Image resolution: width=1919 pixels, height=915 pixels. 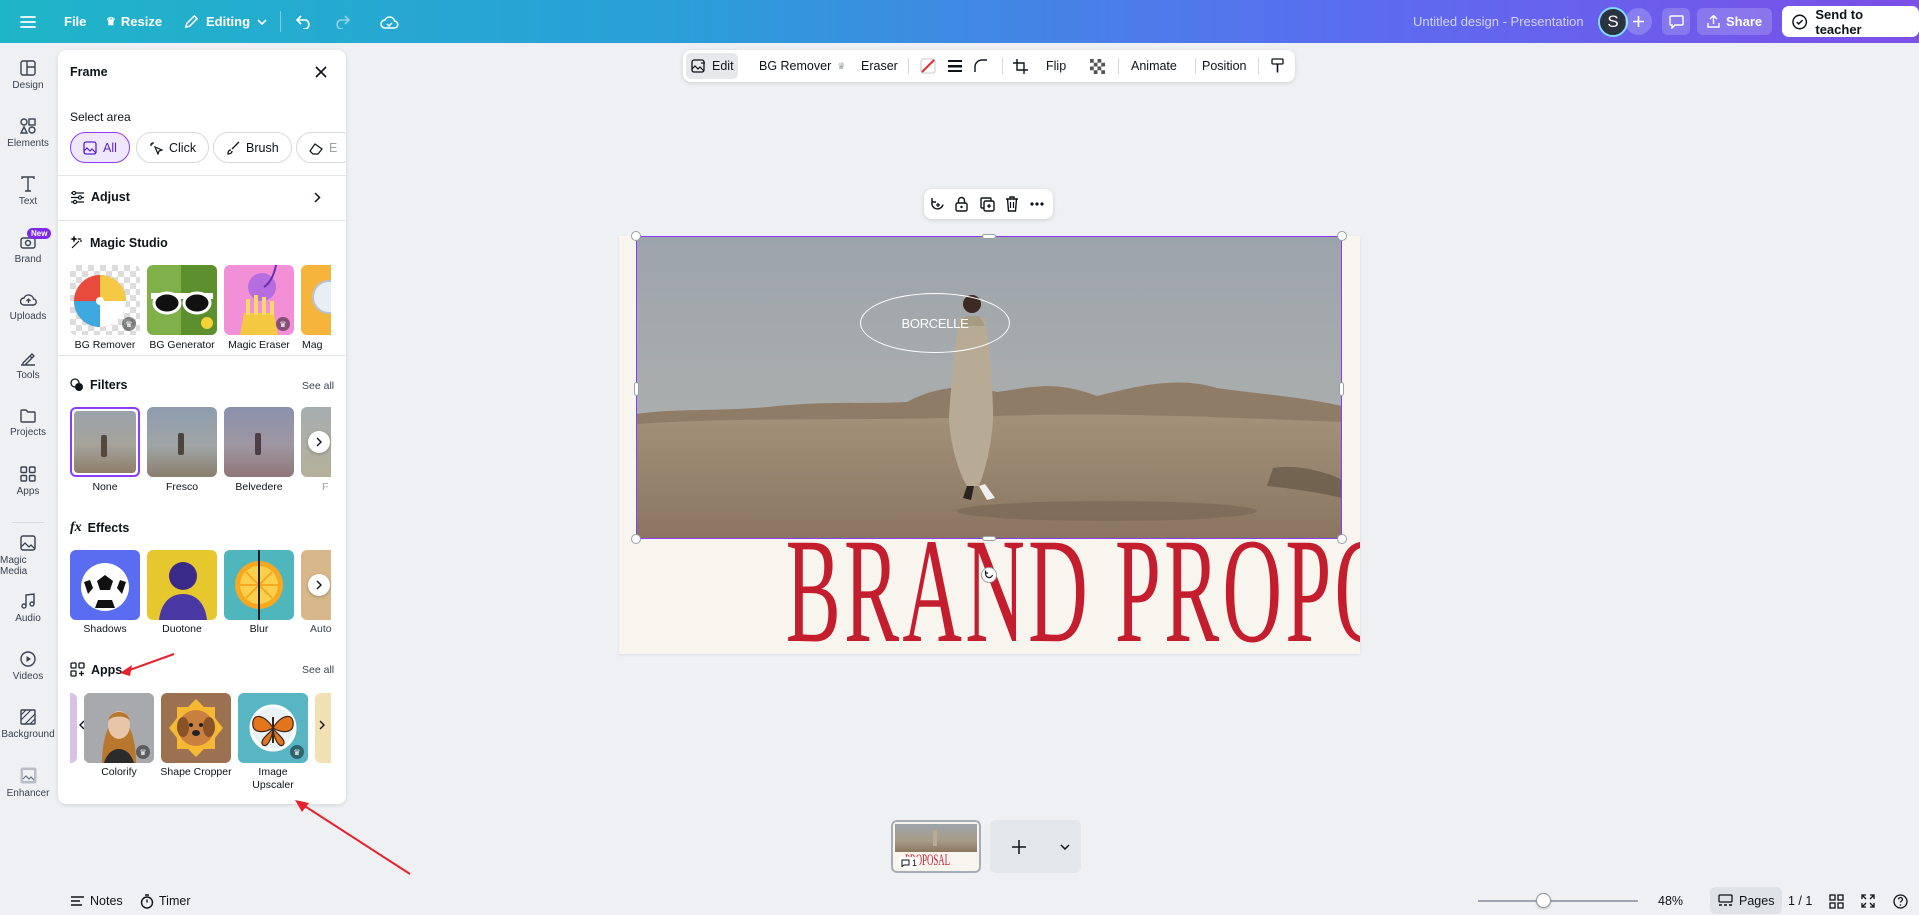 I want to click on help-icon, so click(x=1900, y=901).